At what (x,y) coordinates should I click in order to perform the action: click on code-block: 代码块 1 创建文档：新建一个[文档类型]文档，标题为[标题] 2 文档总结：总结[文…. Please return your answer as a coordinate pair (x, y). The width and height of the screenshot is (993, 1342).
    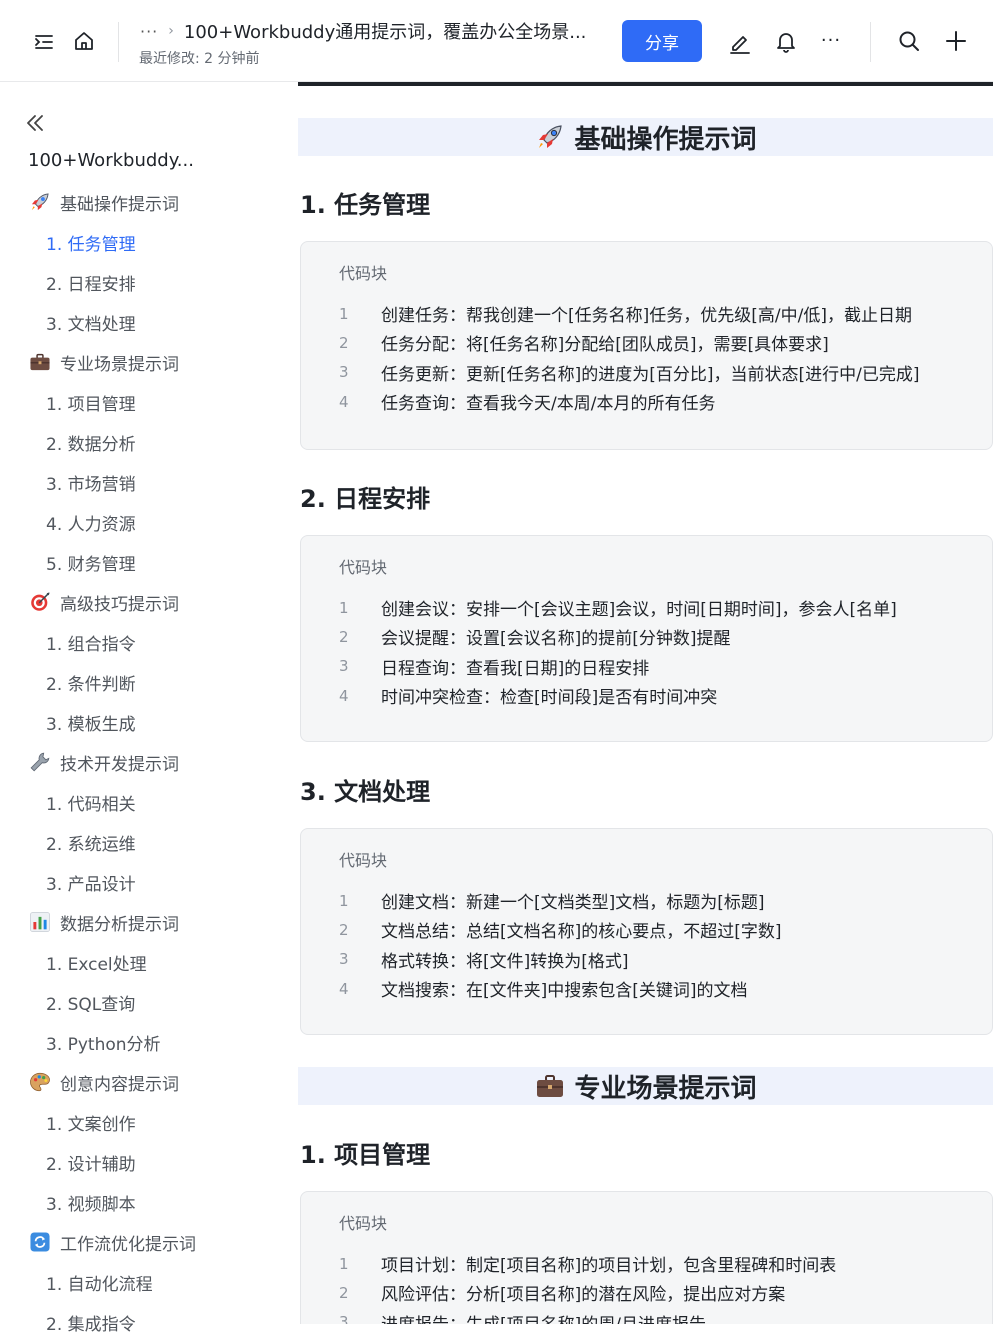
    Looking at the image, I should click on (646, 931).